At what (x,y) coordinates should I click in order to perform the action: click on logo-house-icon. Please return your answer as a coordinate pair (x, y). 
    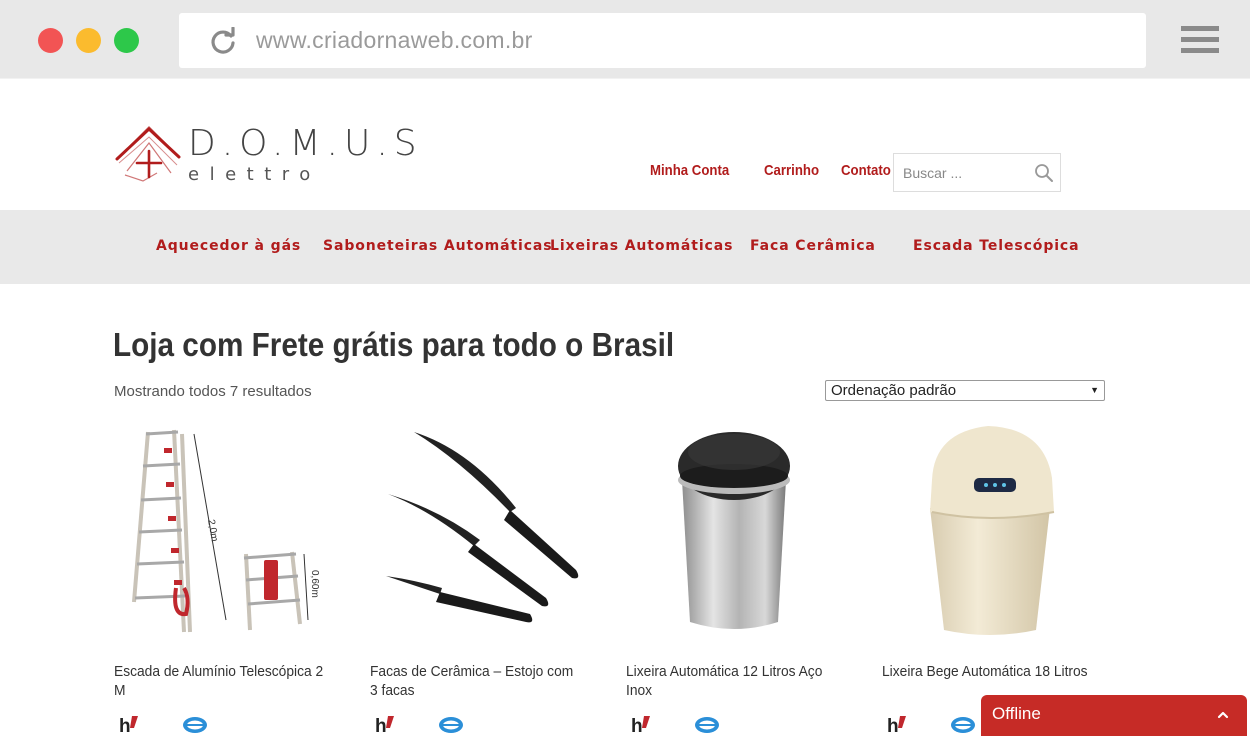
    Looking at the image, I should click on (148, 153).